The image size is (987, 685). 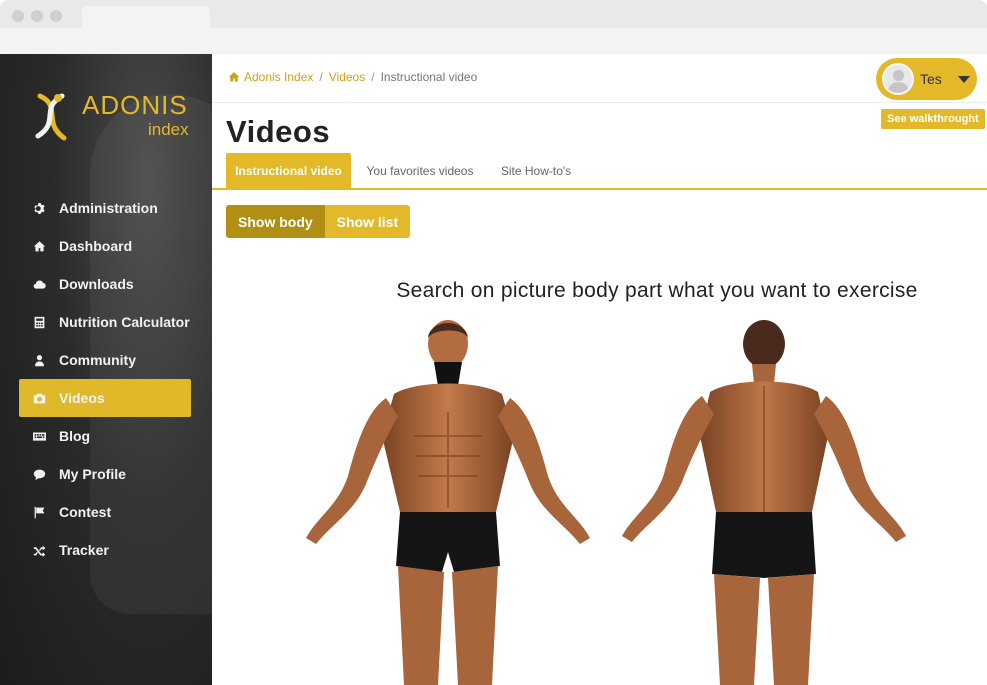 What do you see at coordinates (493, 27) in the screenshot?
I see `browser-chrome` at bounding box center [493, 27].